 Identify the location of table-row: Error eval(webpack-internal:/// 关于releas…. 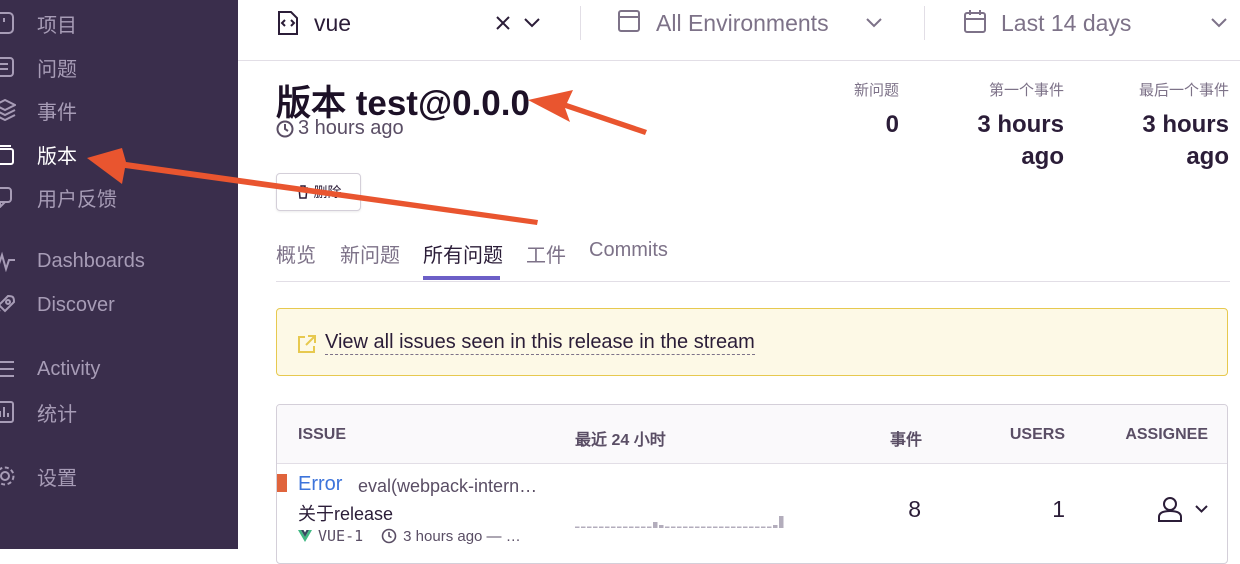
(752, 513).